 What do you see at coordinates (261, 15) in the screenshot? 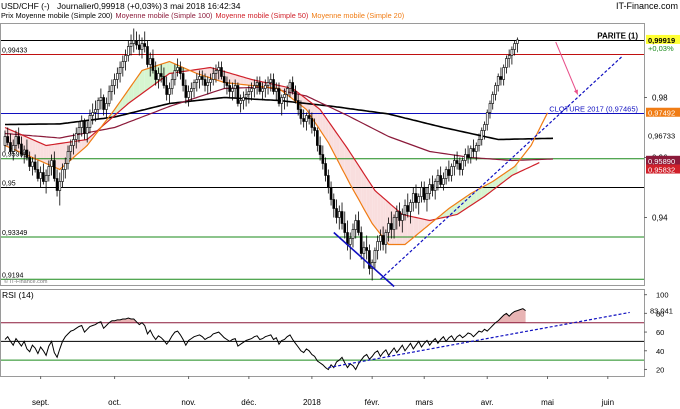
I see `legend-item-3: Moyenne mobile (Simple 50)` at bounding box center [261, 15].